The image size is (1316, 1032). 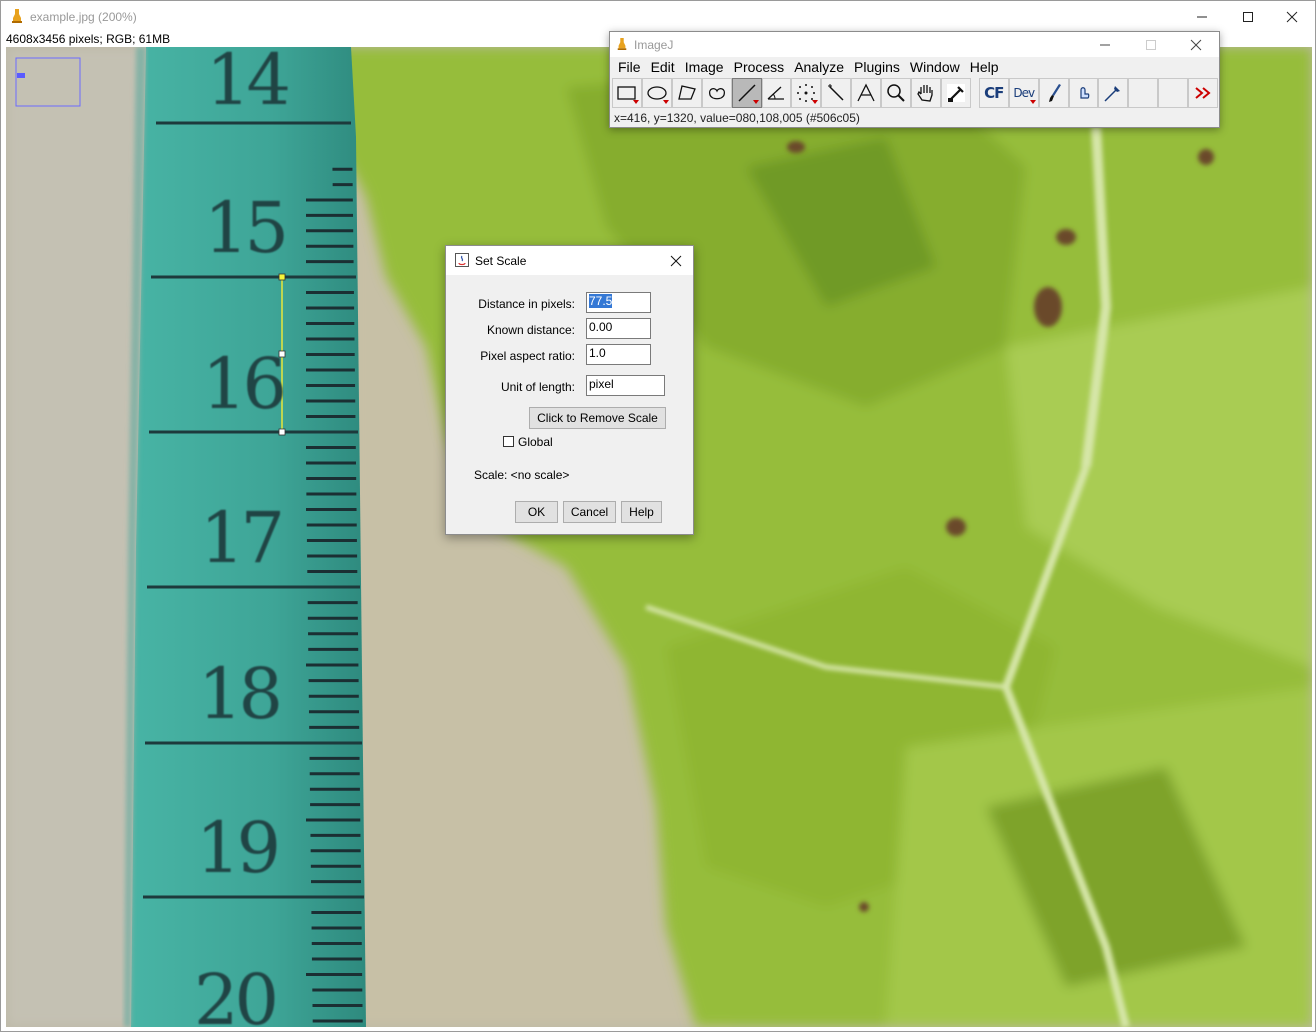 I want to click on text-icon, so click(x=866, y=92).